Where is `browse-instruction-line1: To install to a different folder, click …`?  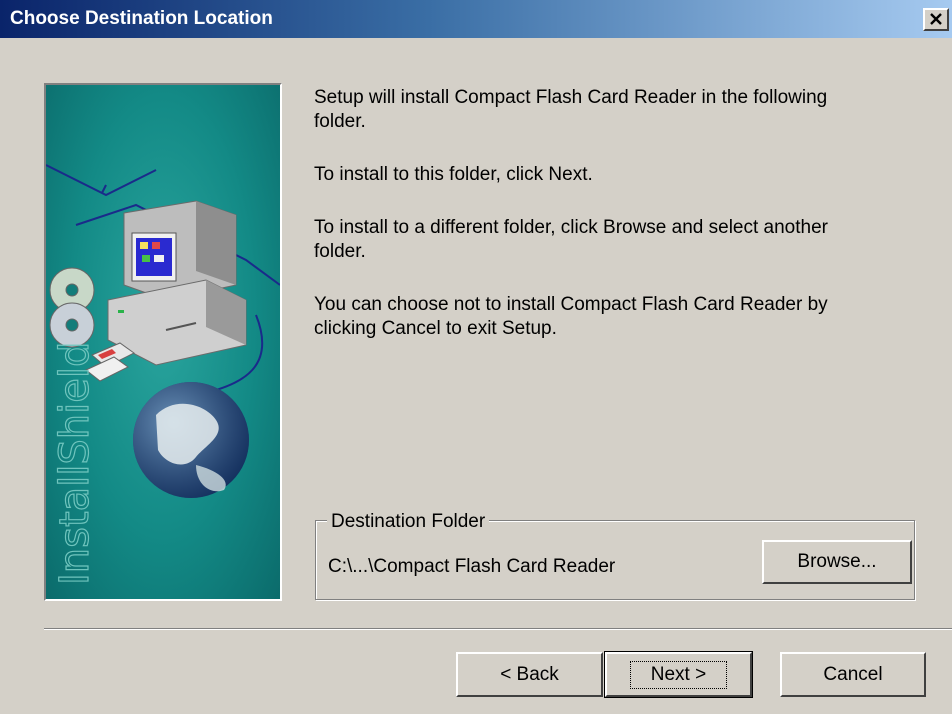
browse-instruction-line1: To install to a different folder, click … is located at coordinates (571, 227).